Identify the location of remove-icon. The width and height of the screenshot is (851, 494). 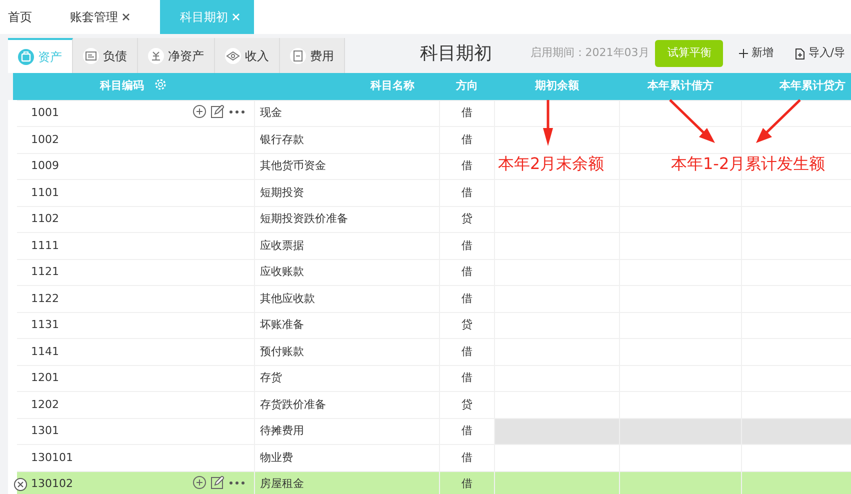
(20, 484).